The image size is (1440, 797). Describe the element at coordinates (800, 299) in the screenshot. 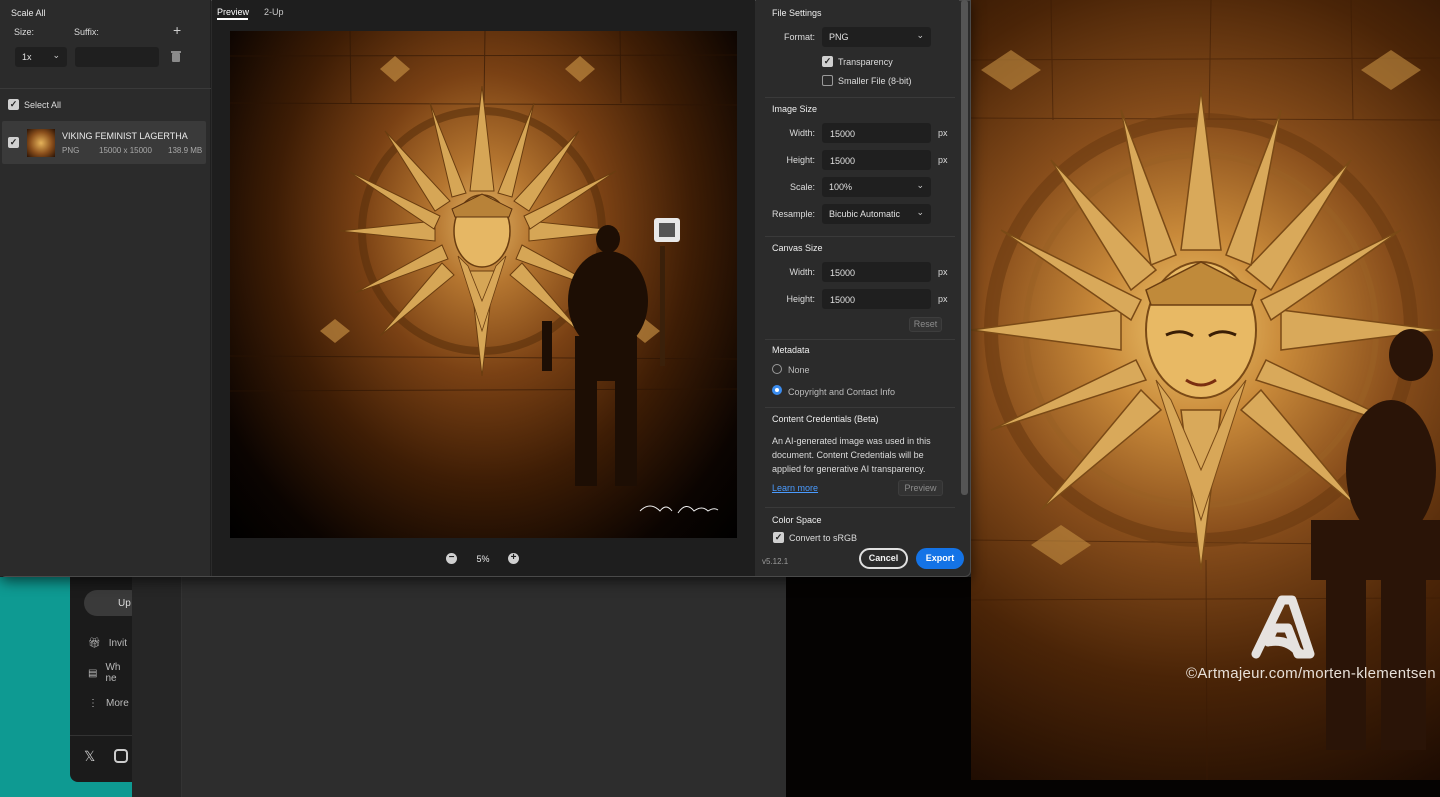

I see `canvas-height-label: Height:` at that location.